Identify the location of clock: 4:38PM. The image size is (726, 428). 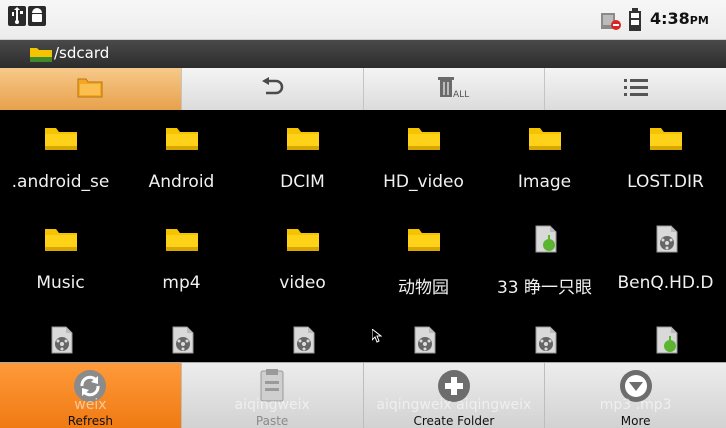
(679, 18).